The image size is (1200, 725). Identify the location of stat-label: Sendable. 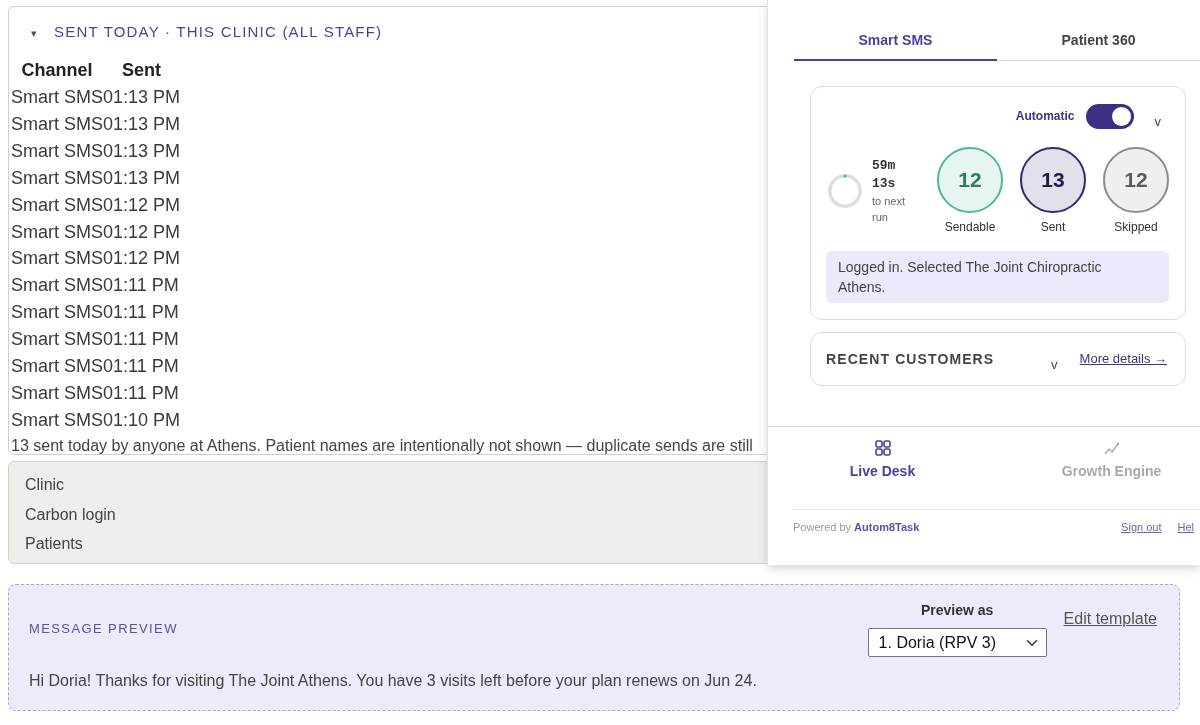
(970, 227).